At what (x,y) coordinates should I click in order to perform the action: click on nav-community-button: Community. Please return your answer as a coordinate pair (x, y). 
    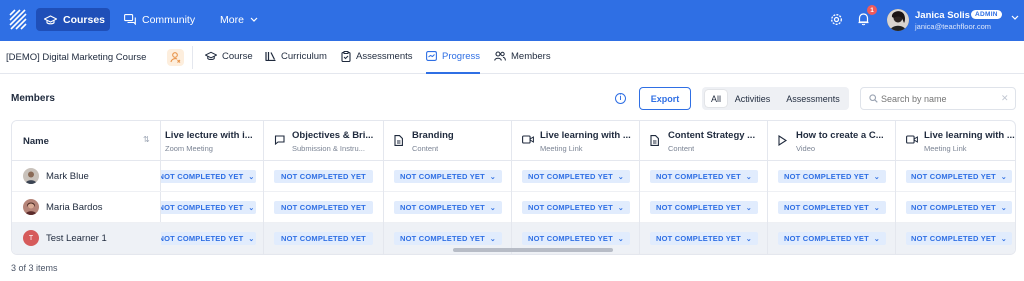
    Looking at the image, I should click on (160, 19).